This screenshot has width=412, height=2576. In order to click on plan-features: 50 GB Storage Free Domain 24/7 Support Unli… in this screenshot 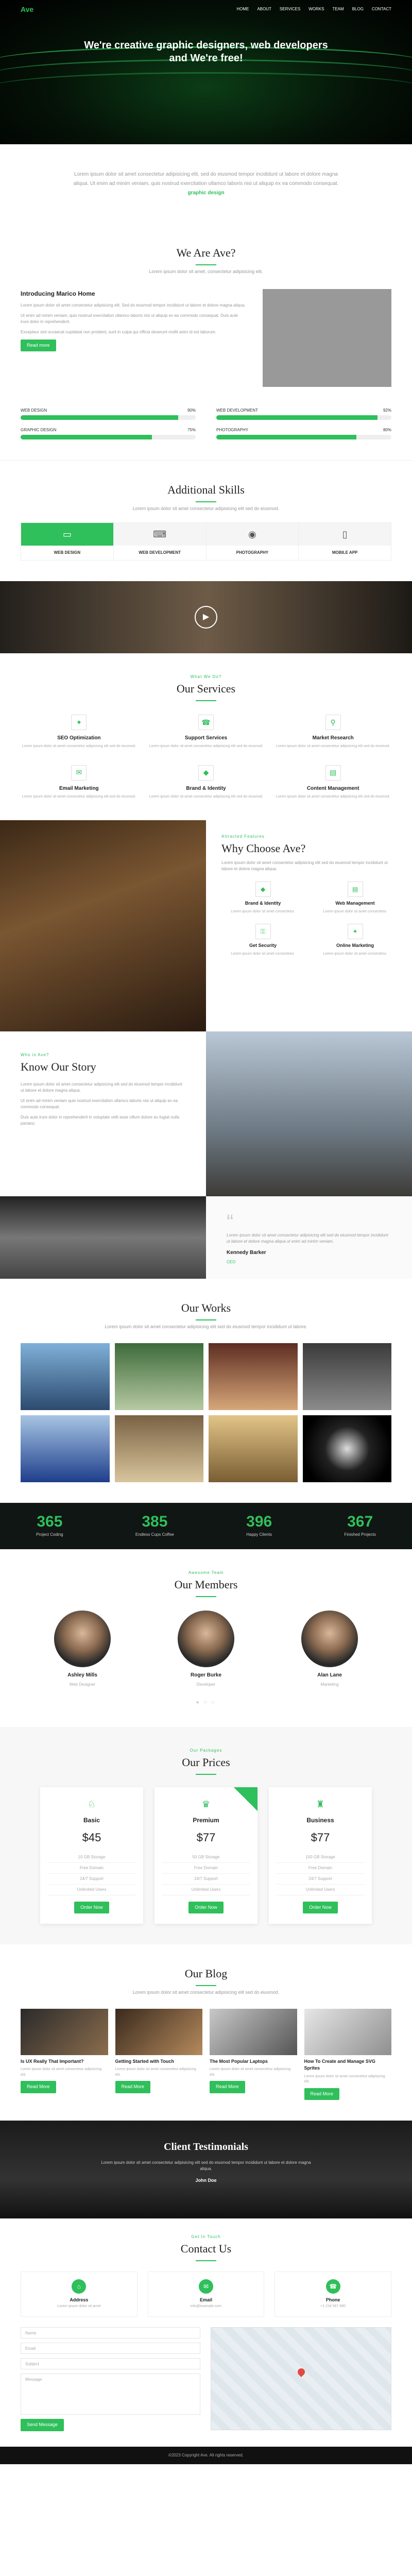, I will do `click(206, 1873)`.